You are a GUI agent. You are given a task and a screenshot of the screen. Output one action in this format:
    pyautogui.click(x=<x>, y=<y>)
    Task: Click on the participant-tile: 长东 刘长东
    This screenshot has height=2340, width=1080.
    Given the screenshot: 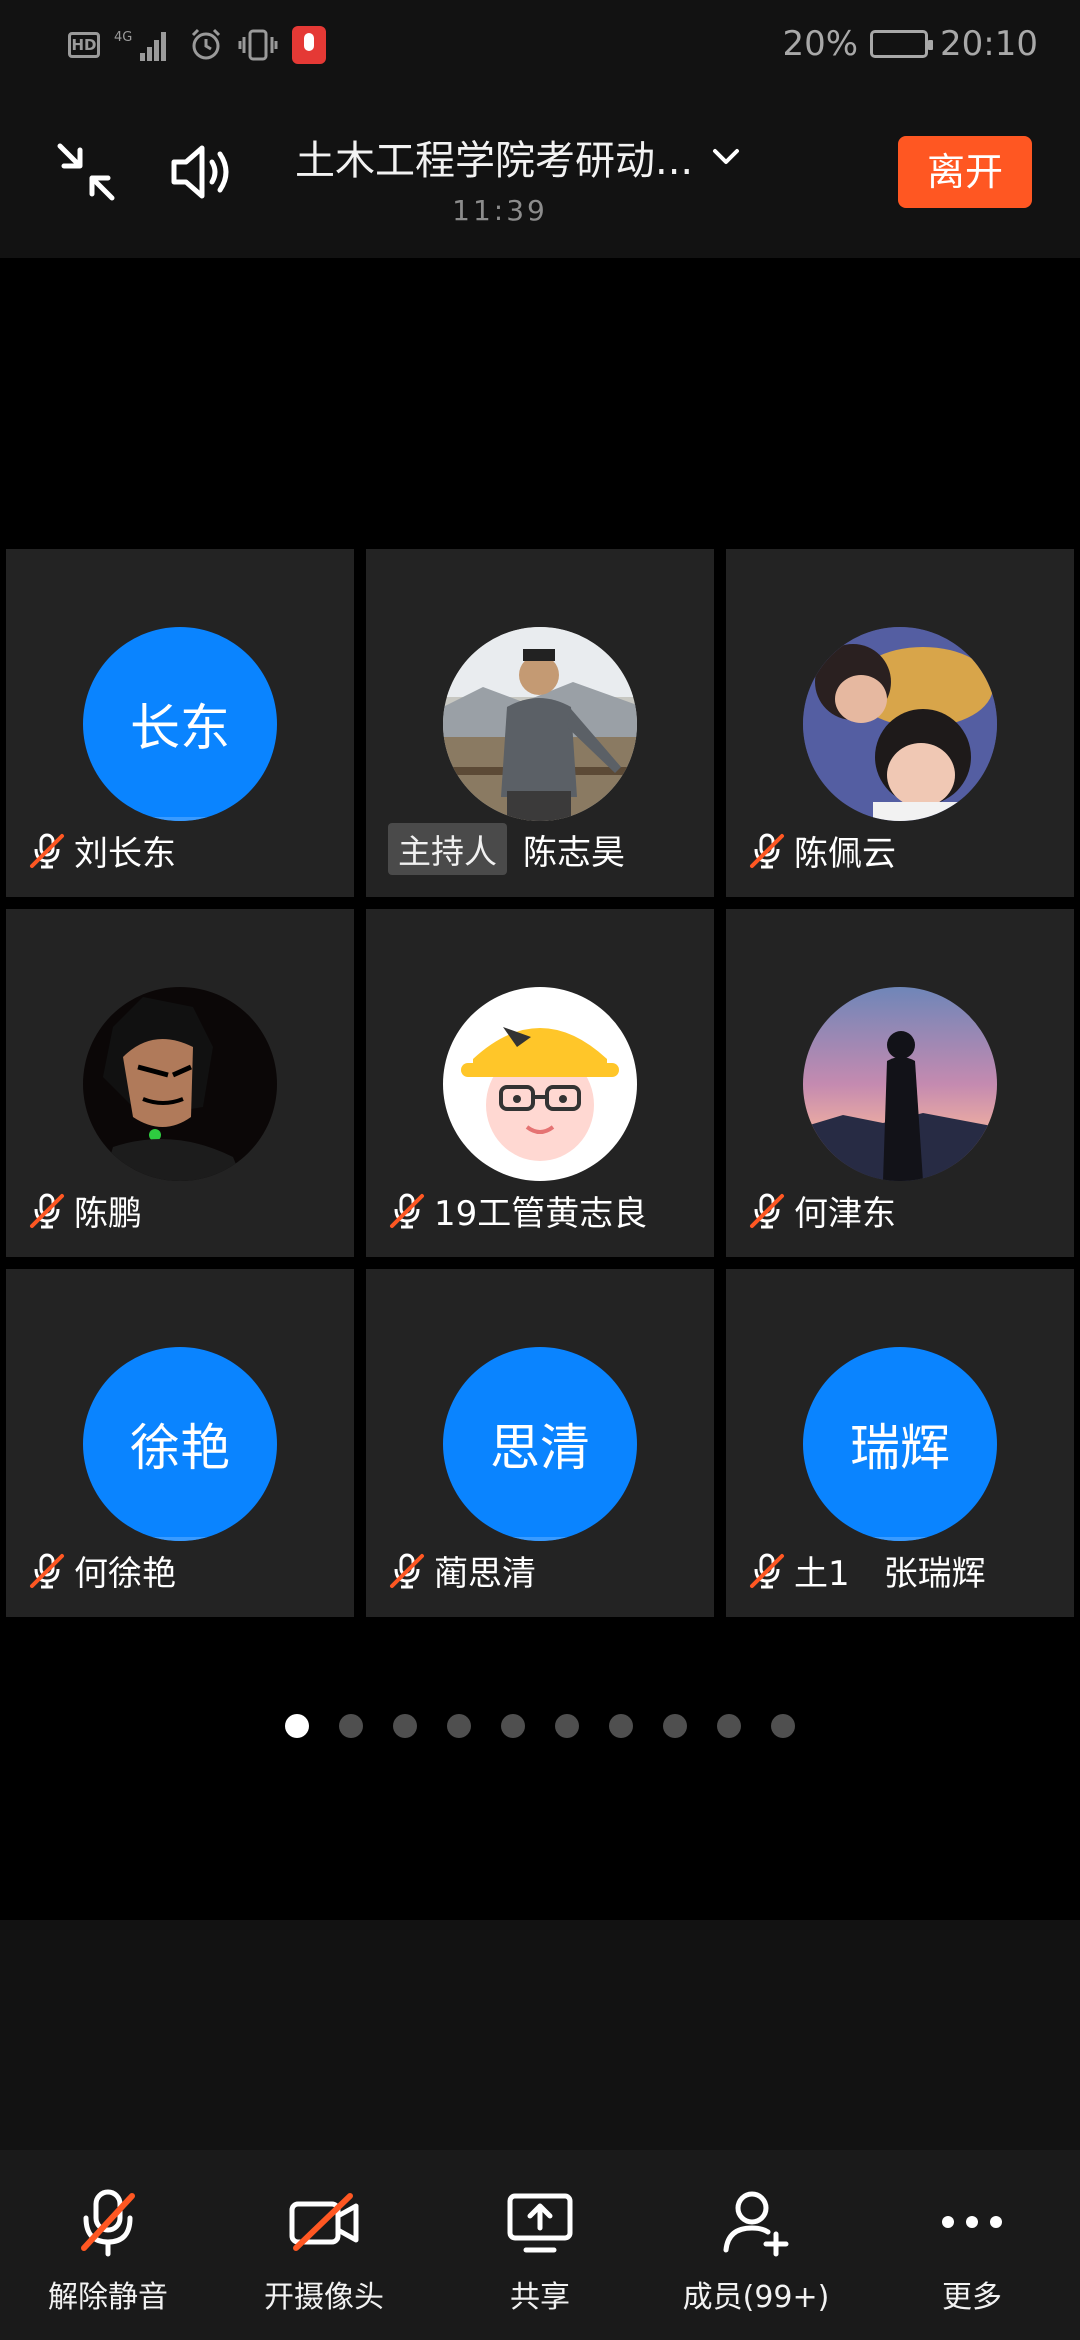 What is the action you would take?
    pyautogui.click(x=180, y=723)
    